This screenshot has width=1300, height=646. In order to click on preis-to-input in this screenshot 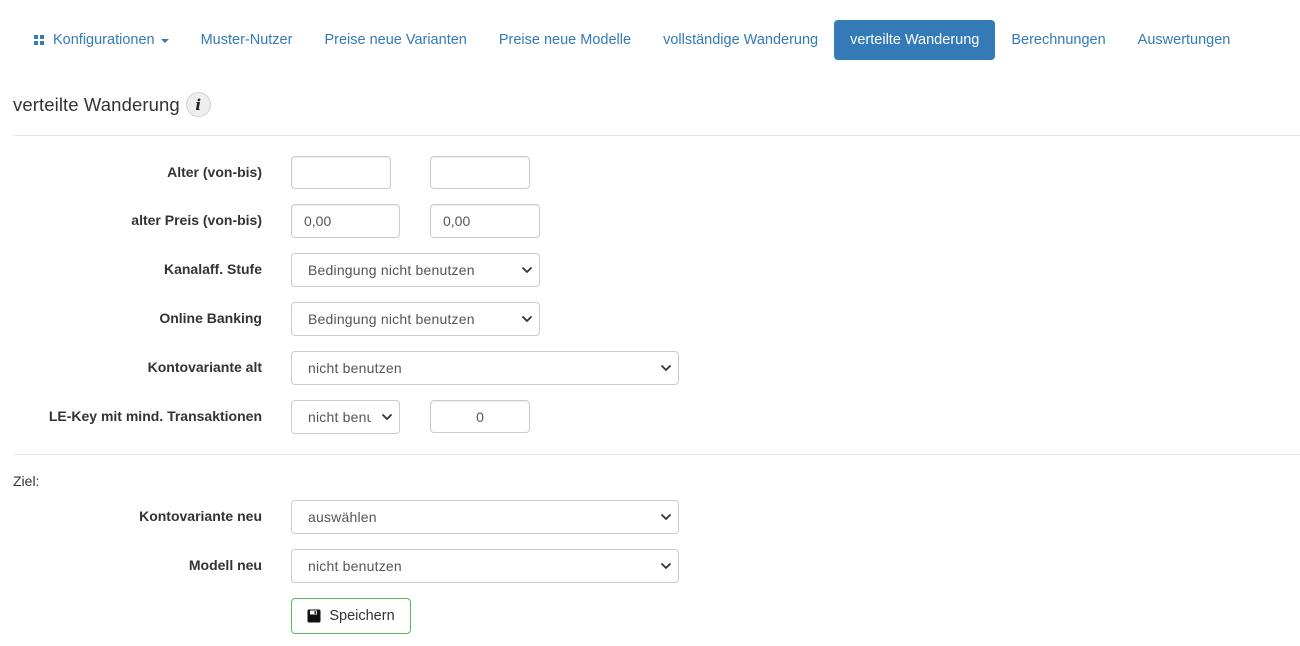, I will do `click(485, 221)`.